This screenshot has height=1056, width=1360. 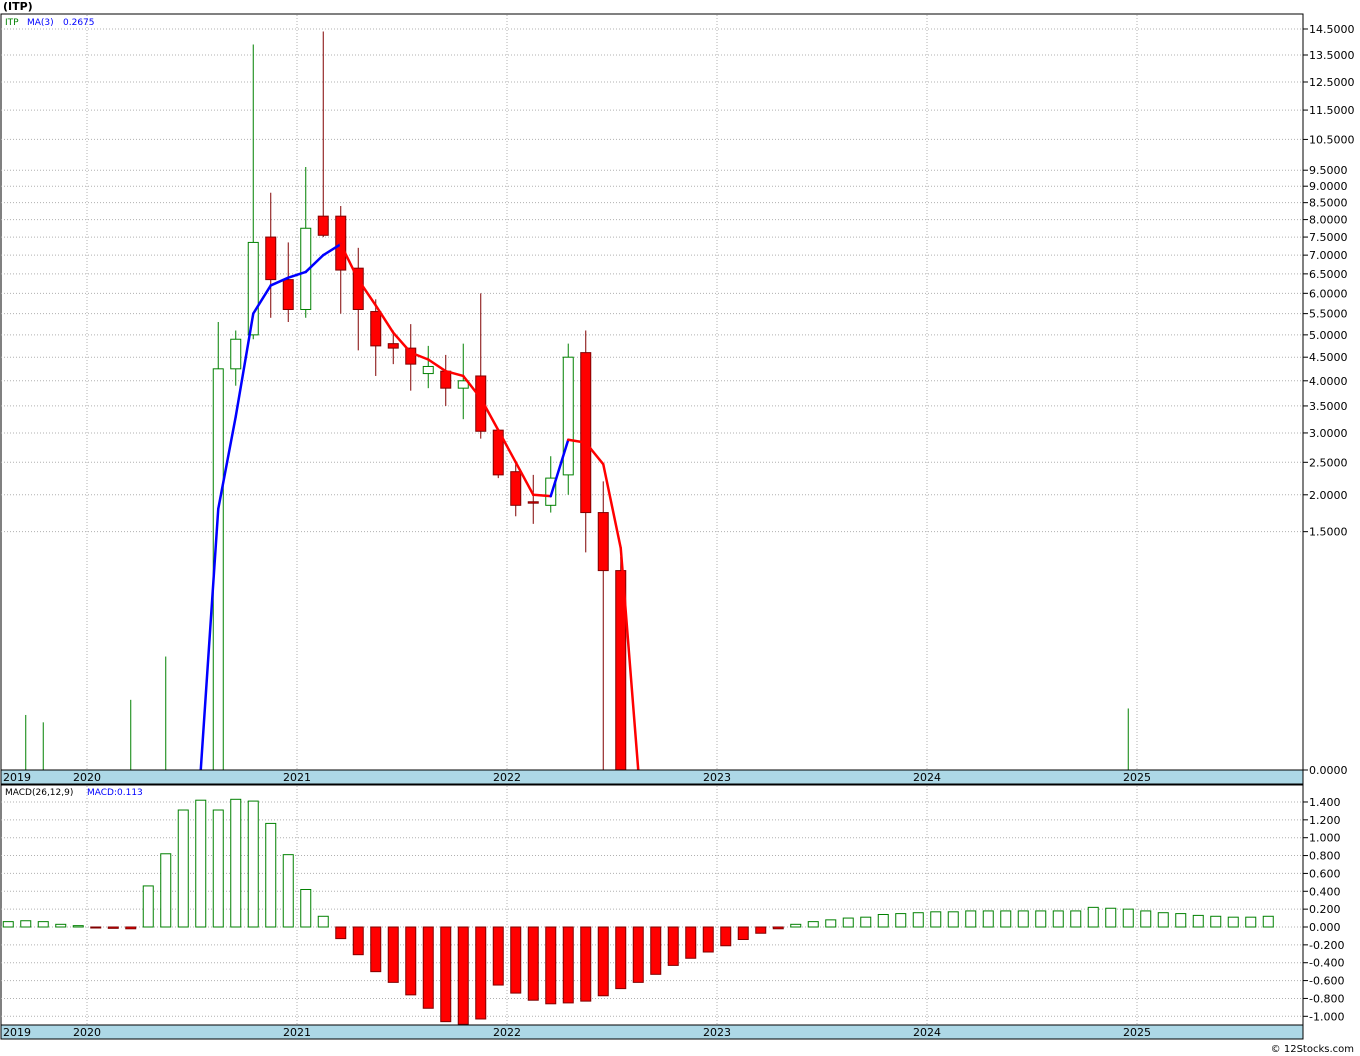 What do you see at coordinates (1328, 335) in the screenshot?
I see `price-y-tick-label: 5.0000` at bounding box center [1328, 335].